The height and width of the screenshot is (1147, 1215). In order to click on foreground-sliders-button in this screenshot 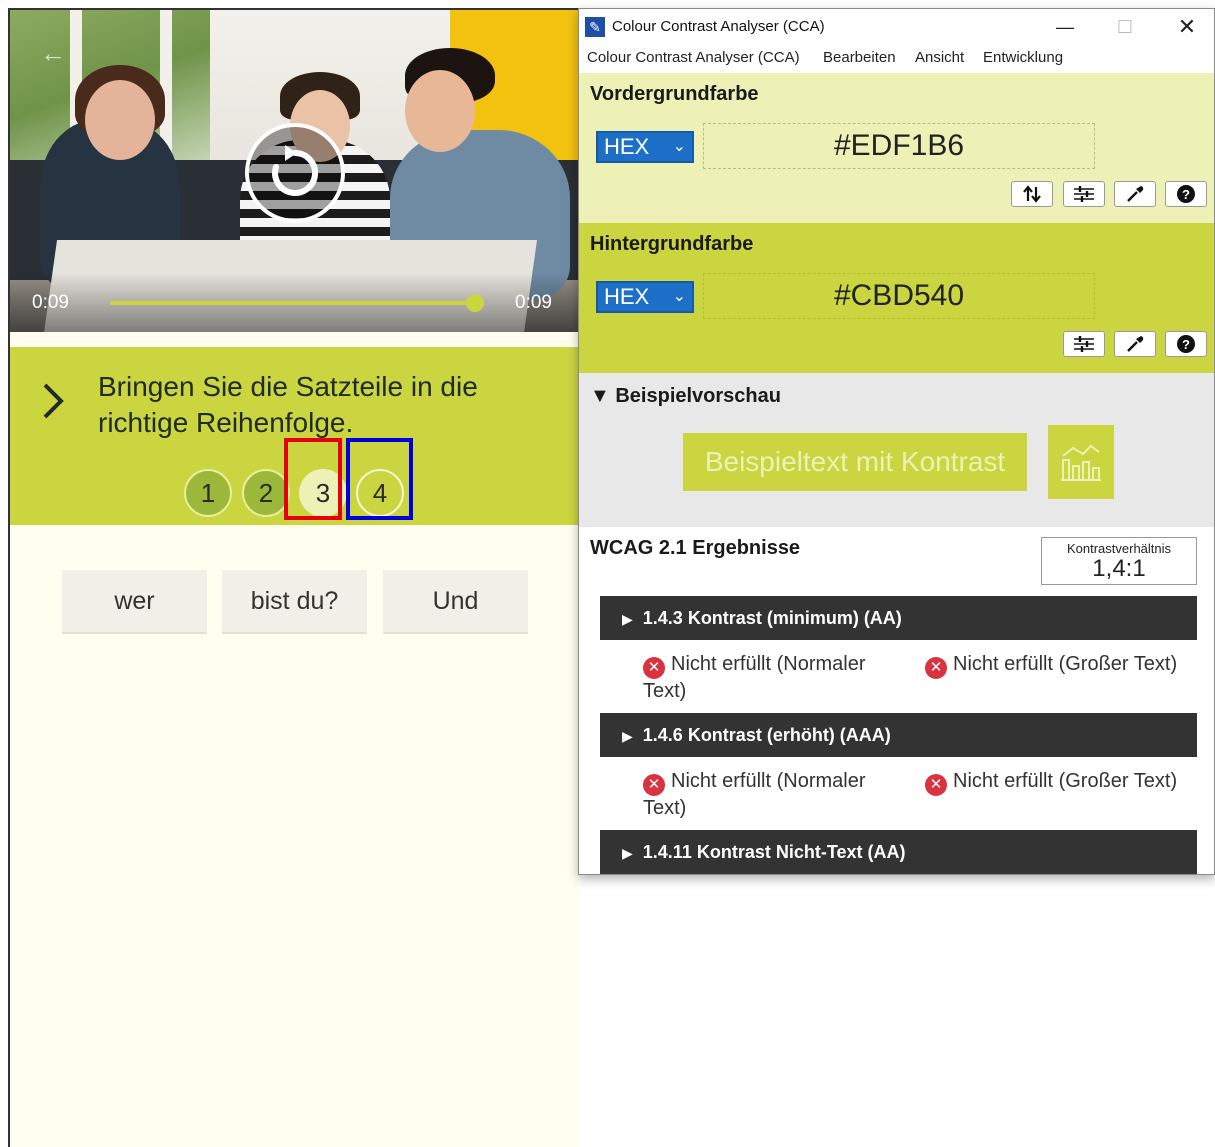, I will do `click(1084, 194)`.